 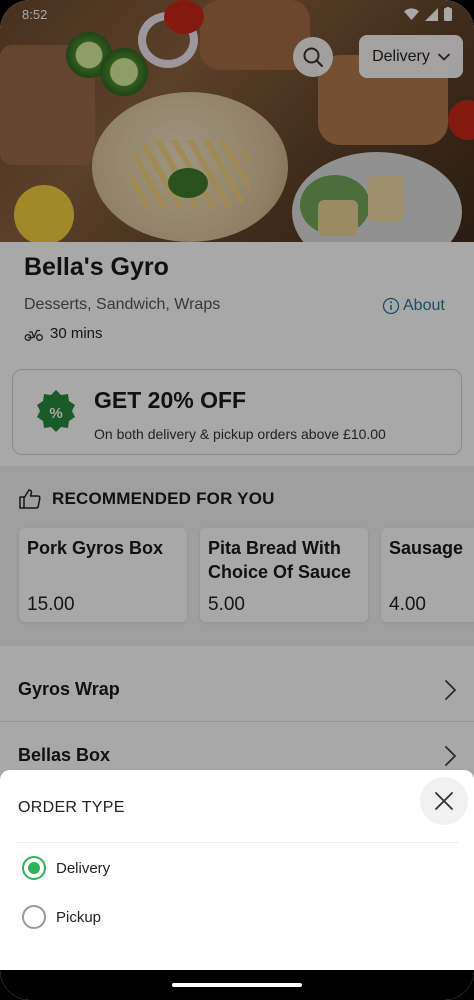 I want to click on option-label: Pickup, so click(x=79, y=917).